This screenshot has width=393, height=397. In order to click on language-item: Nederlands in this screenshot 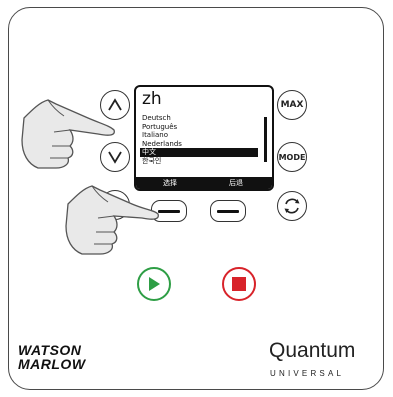, I will do `click(199, 144)`.